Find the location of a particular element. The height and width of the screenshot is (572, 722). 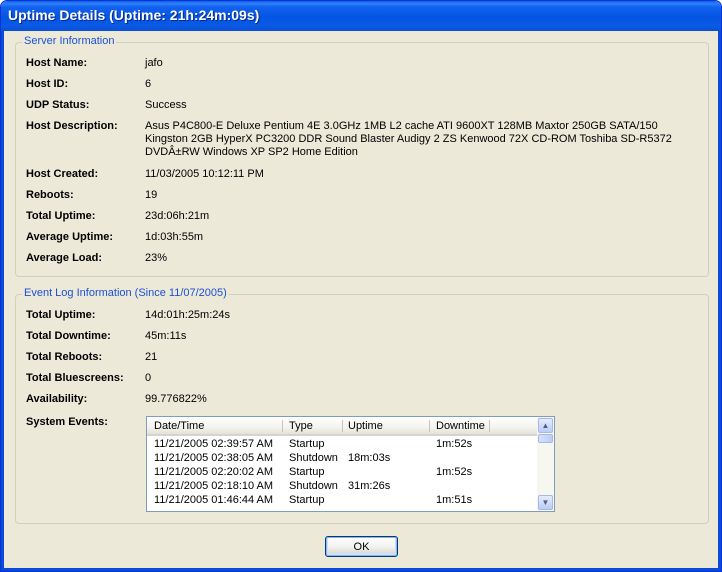

table-row: 11/21/2005 02:18:10 AM Shutdown 31m:26s is located at coordinates (342, 487).